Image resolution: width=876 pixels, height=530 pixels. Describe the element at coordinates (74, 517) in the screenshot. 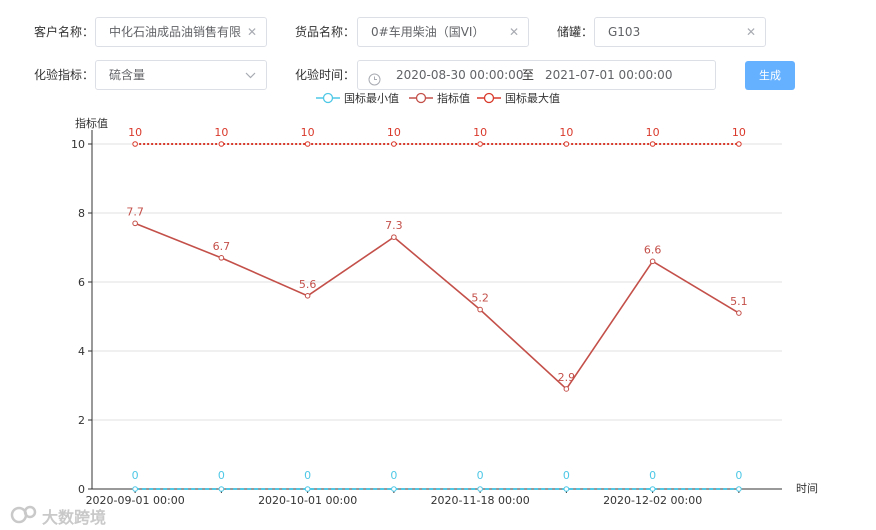

I see `watermark-text: 大数跨境` at that location.